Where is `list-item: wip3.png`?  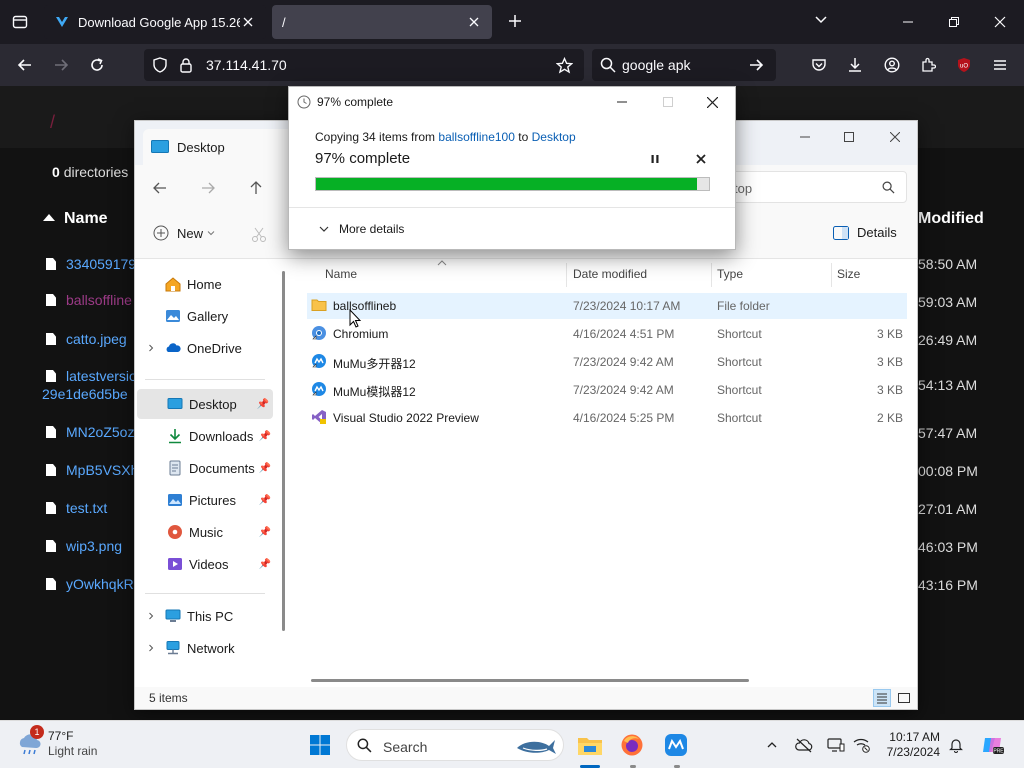
list-item: wip3.png is located at coordinates (84, 546).